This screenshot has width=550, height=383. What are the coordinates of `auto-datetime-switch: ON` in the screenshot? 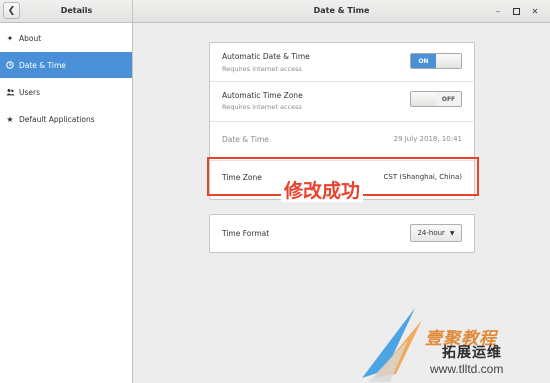 It's located at (436, 61).